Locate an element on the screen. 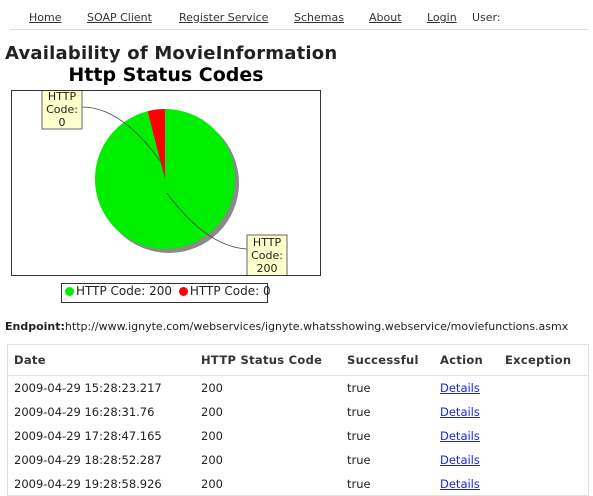 Image resolution: width=593 pixels, height=496 pixels. nav-soap-client-link: SOAP Client is located at coordinates (119, 17).